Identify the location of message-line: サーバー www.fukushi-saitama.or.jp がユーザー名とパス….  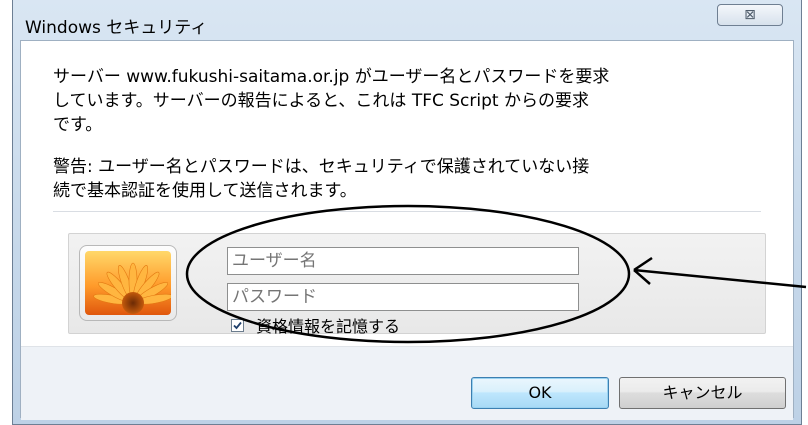
(331, 77).